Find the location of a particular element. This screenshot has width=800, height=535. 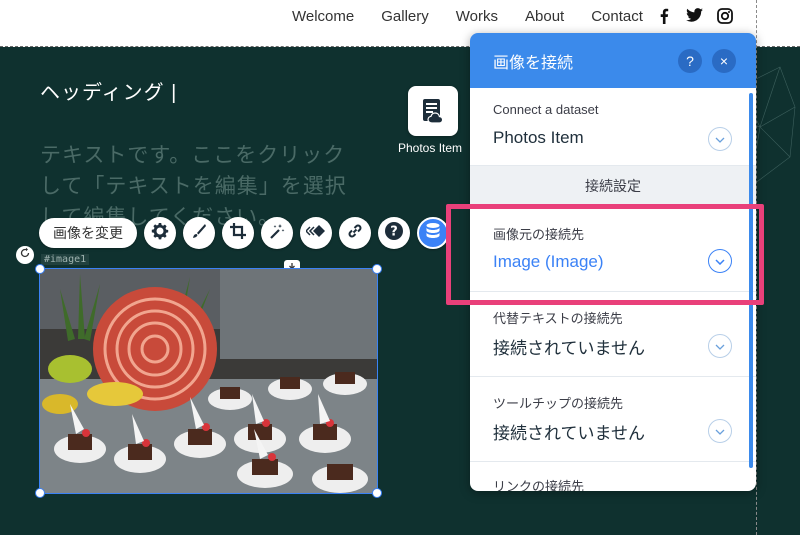

rotate-icon is located at coordinates (25, 255).